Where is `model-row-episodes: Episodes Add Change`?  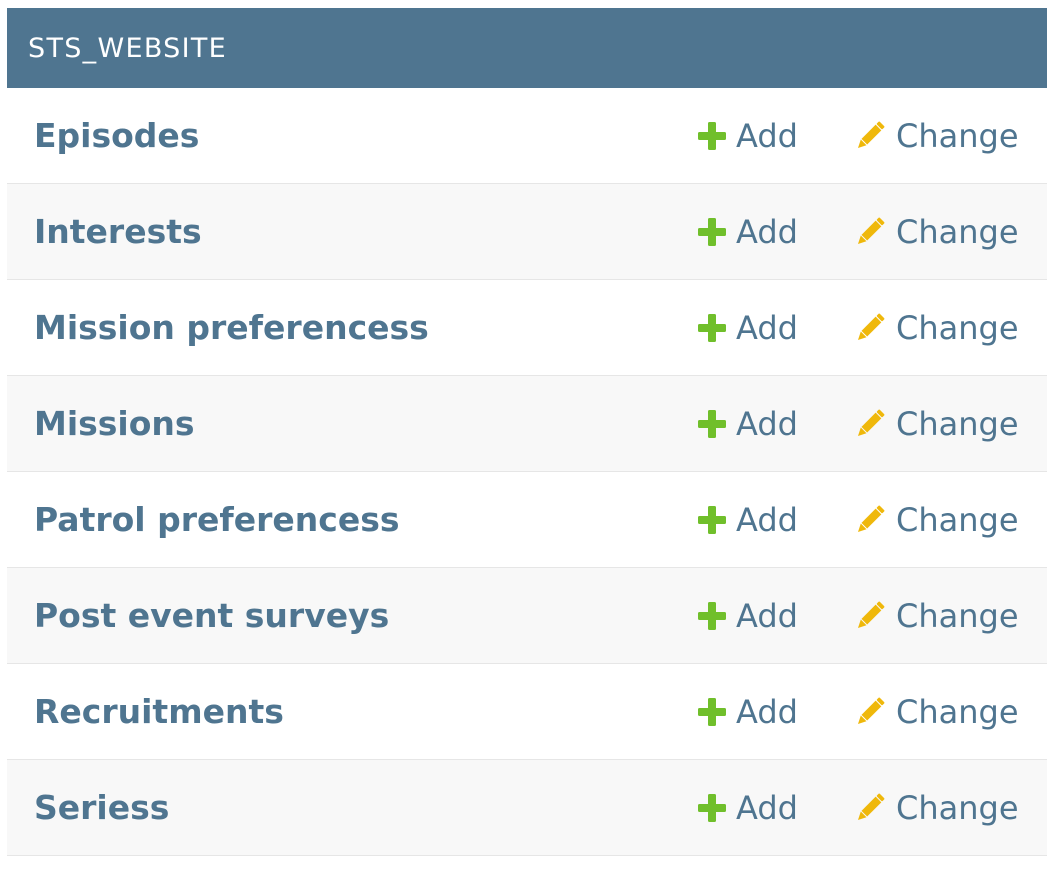 model-row-episodes: Episodes Add Change is located at coordinates (527, 136).